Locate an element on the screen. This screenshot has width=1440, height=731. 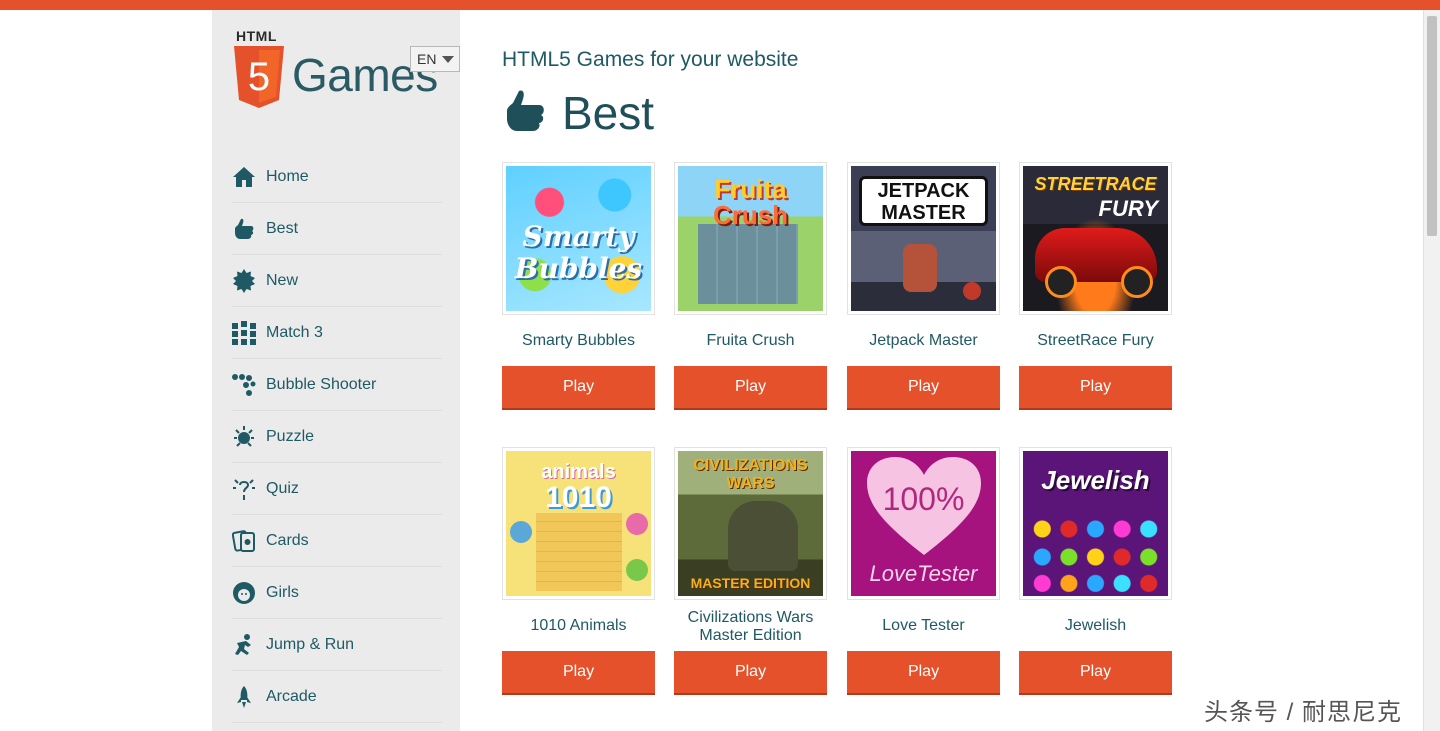
language-value: EN is located at coordinates (427, 59).